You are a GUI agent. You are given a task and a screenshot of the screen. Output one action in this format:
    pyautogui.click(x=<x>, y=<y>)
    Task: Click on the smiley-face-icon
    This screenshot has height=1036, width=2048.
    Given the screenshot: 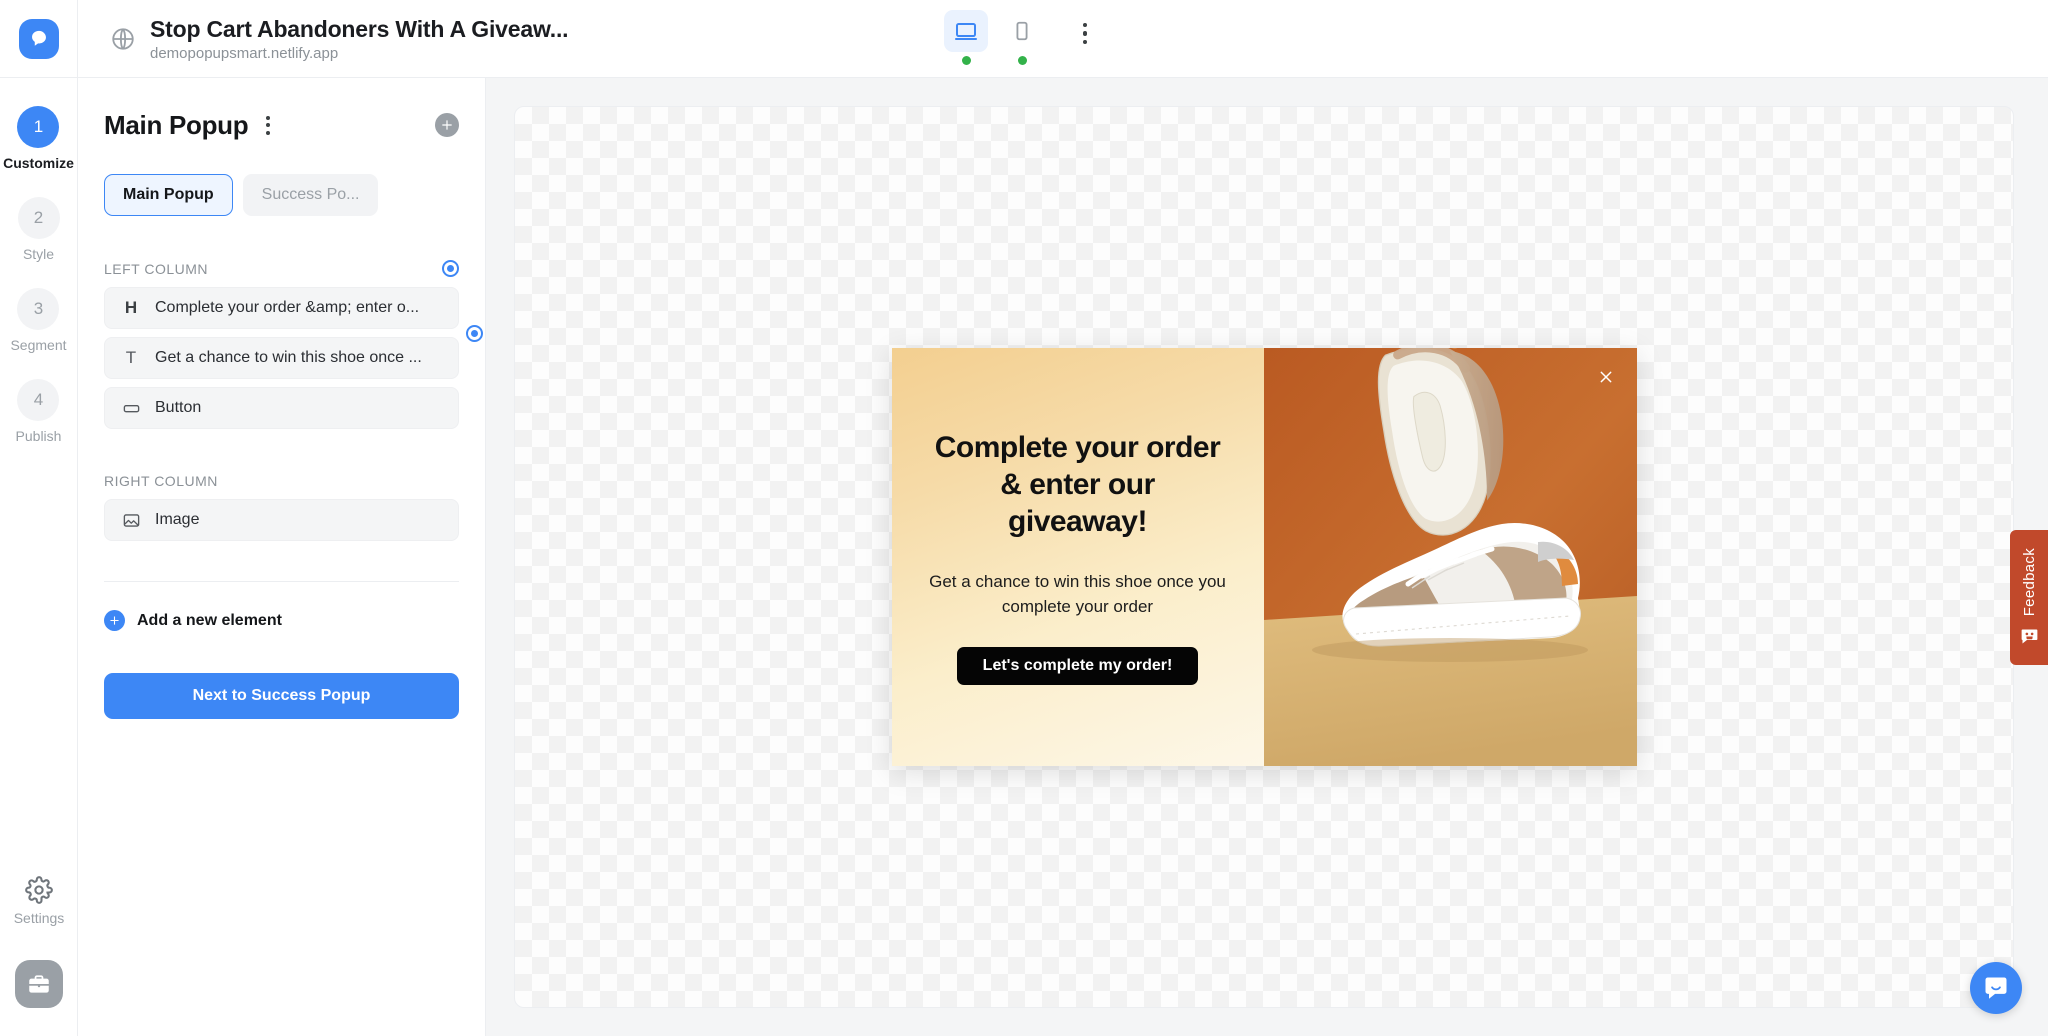 What is the action you would take?
    pyautogui.click(x=2029, y=636)
    